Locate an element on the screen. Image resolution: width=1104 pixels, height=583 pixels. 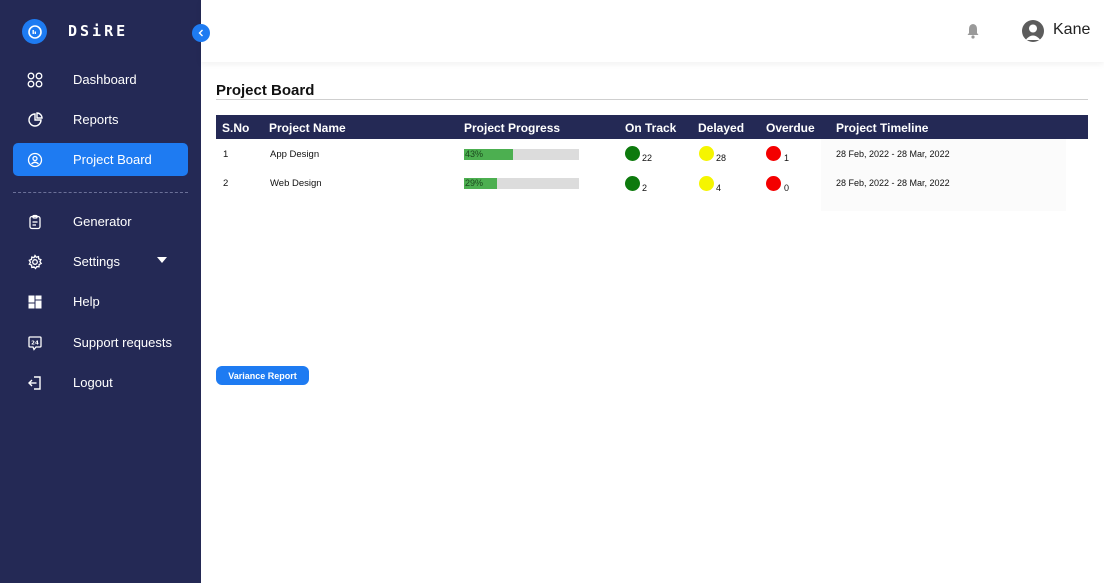
sidebar-item-label: Project Board is located at coordinates (112, 159).